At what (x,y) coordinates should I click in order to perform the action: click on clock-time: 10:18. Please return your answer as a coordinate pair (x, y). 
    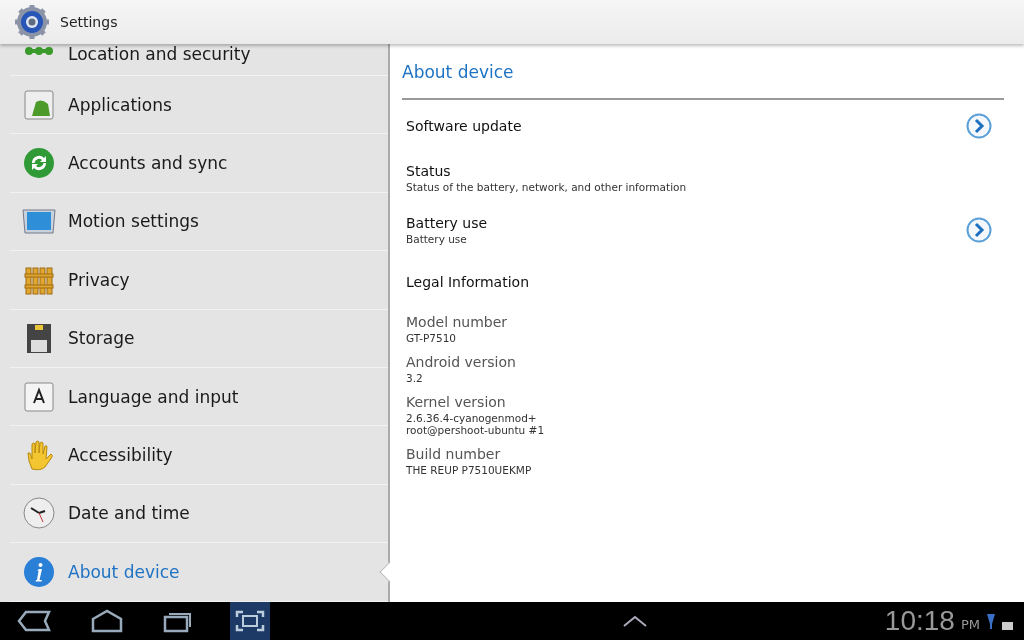
    Looking at the image, I should click on (919, 621).